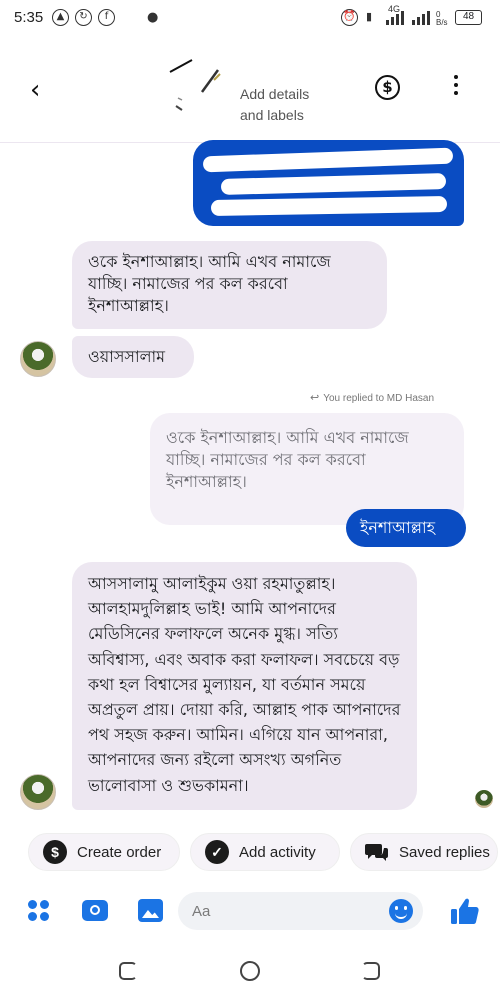 The width and height of the screenshot is (500, 1000). Describe the element at coordinates (83, 17) in the screenshot. I see `sync-notification-icon: ↻` at that location.